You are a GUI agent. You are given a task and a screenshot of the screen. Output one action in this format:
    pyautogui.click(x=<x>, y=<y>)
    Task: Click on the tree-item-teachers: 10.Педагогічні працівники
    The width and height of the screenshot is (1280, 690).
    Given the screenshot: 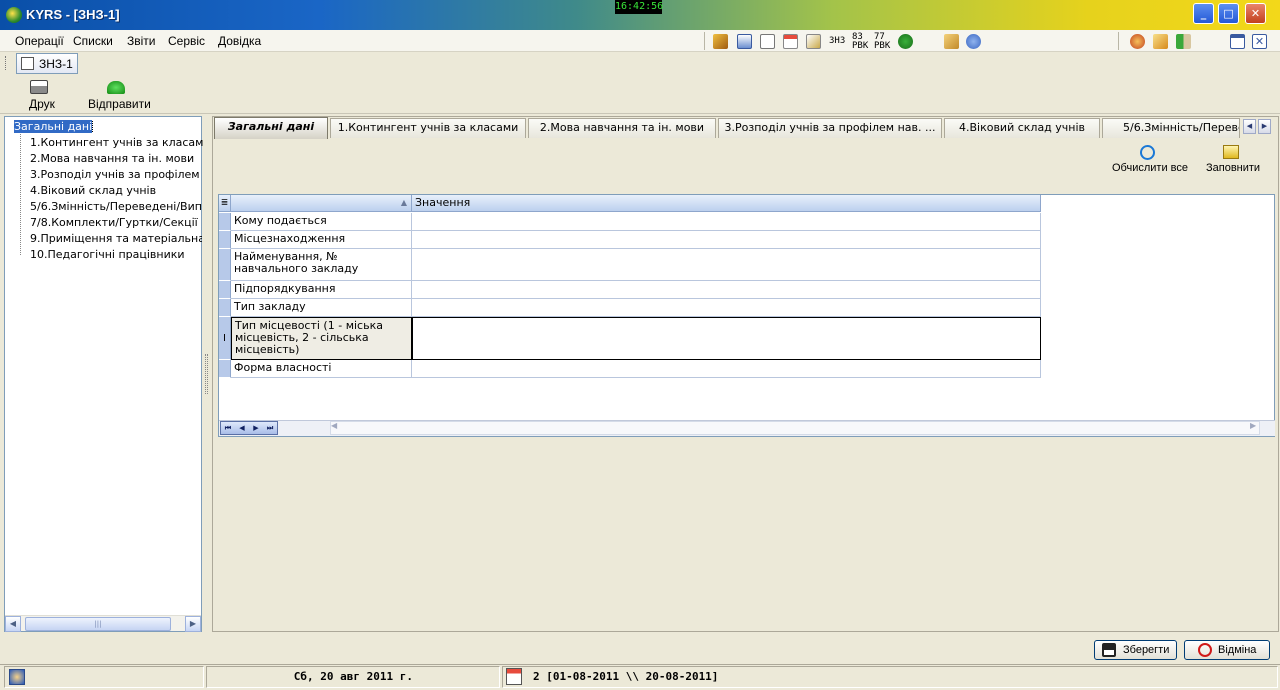 What is the action you would take?
    pyautogui.click(x=122, y=254)
    